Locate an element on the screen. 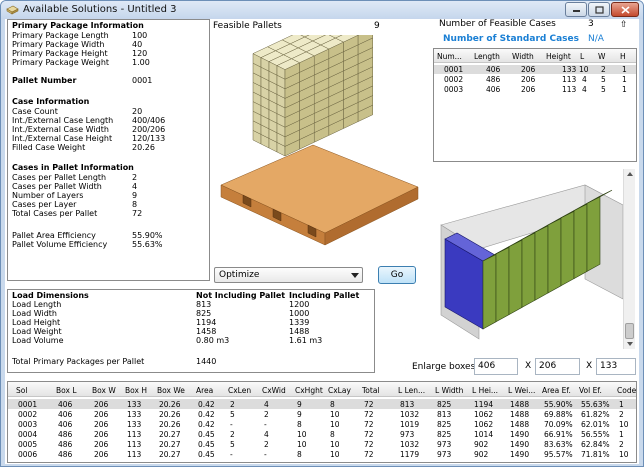  load-value: 1488 is located at coordinates (299, 331).